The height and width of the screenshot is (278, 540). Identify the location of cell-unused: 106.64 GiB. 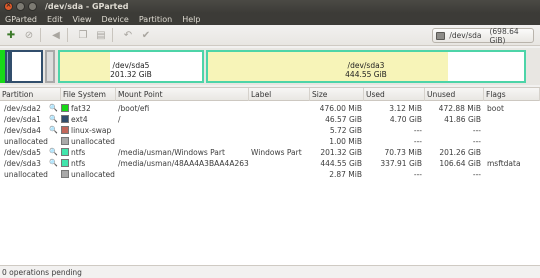
(453, 163).